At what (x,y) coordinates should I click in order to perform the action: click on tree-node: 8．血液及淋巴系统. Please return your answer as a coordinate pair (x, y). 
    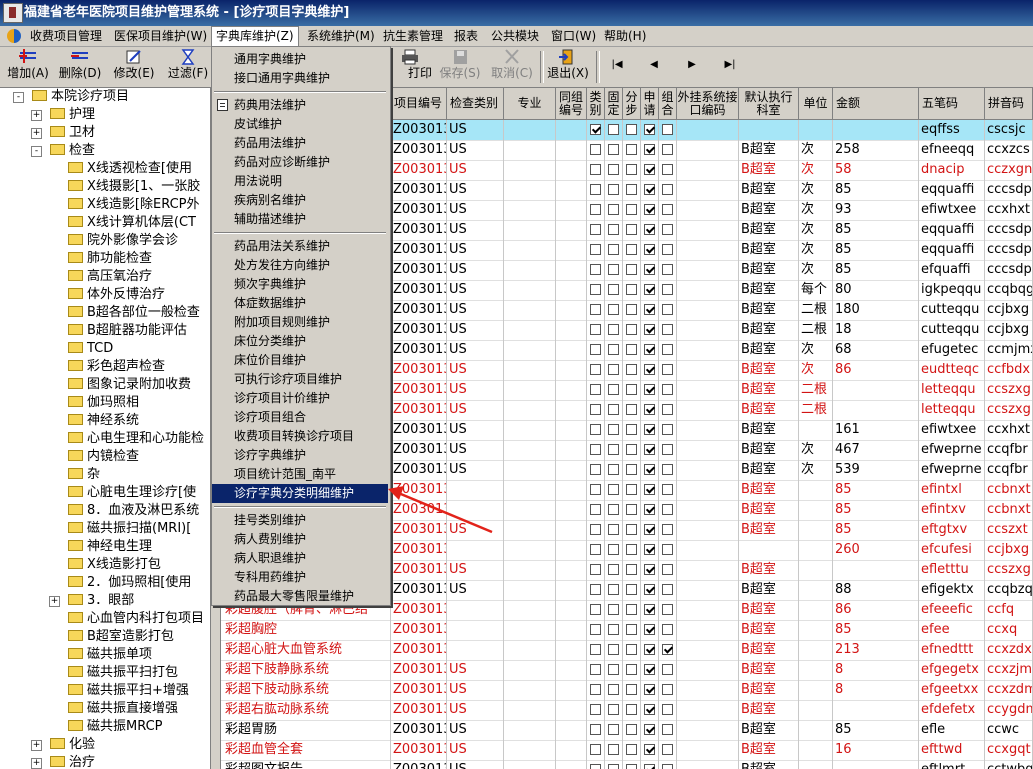
    Looking at the image, I should click on (133, 511).